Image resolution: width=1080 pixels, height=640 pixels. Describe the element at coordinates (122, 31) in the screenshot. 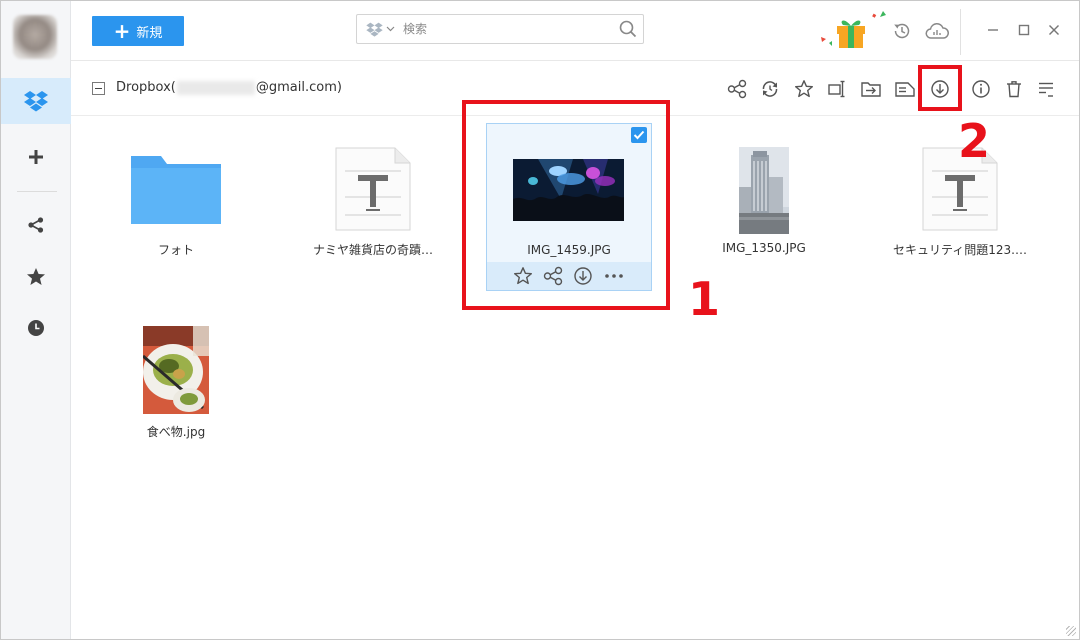

I see `plus-icon: +` at that location.